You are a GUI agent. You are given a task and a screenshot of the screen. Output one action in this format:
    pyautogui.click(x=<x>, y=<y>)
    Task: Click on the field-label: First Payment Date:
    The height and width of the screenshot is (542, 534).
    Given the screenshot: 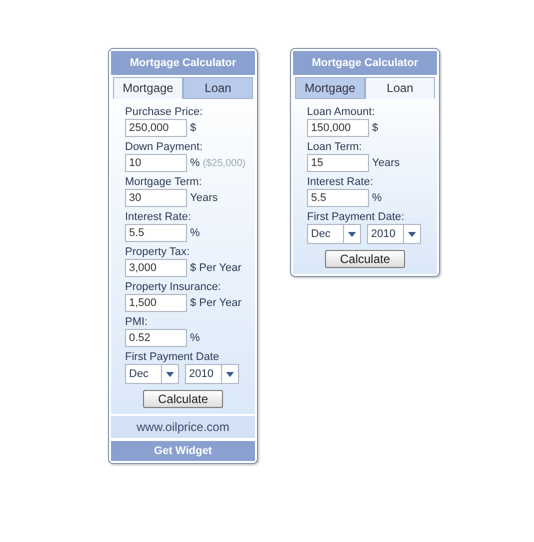 What is the action you would take?
    pyautogui.click(x=356, y=217)
    